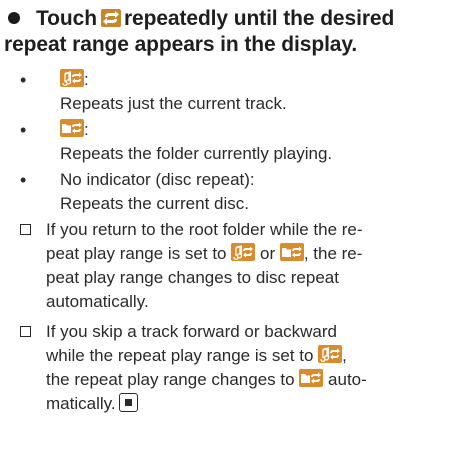 The width and height of the screenshot is (452, 449). What do you see at coordinates (128, 402) in the screenshot?
I see `end-of-section-icon` at bounding box center [128, 402].